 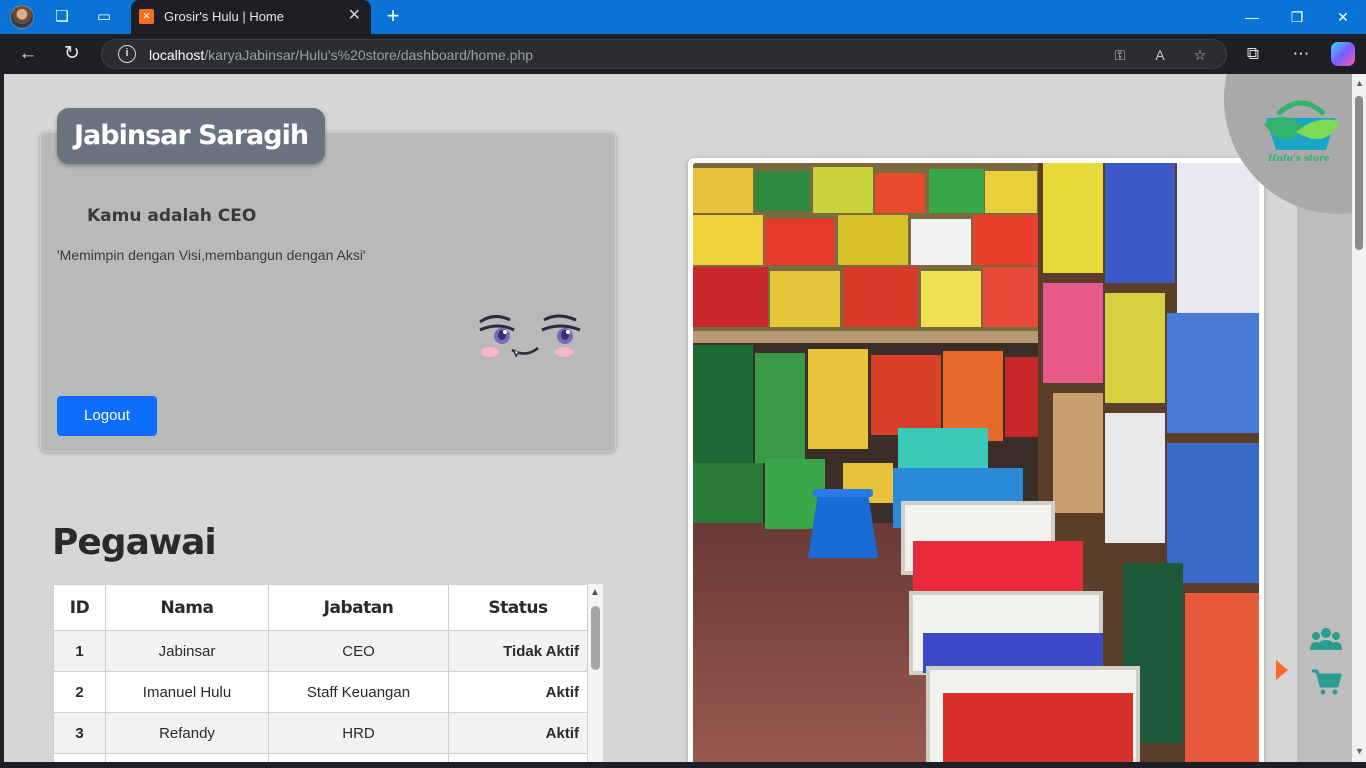 I want to click on favorite-star-icon: ☆, so click(x=1200, y=55).